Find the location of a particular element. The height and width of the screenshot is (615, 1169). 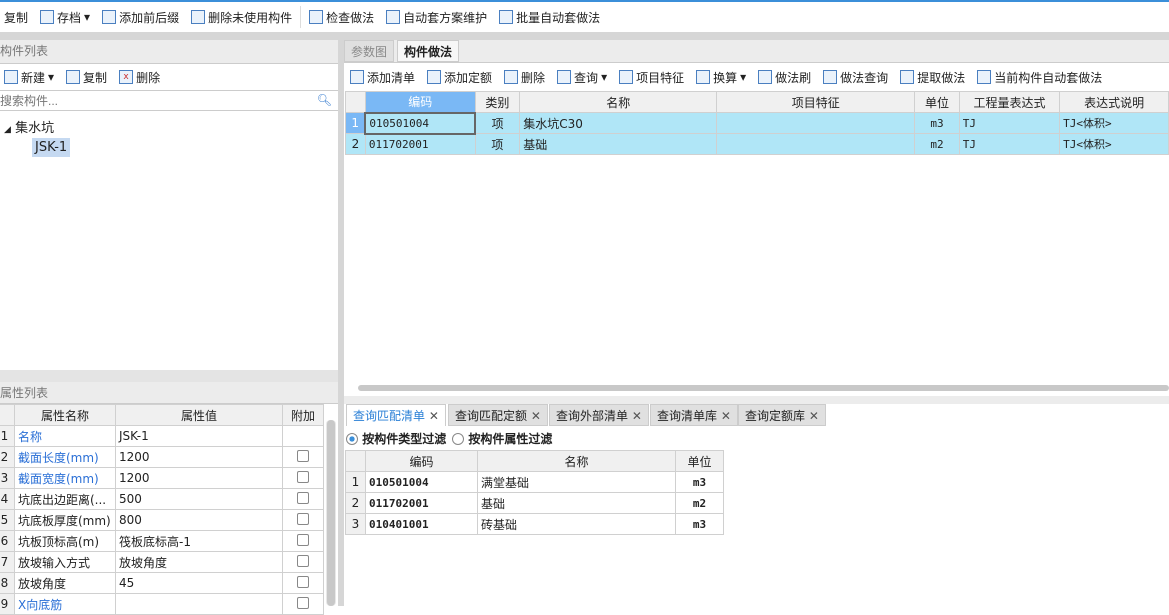

component-actions: 新建 ▾ 复制 x 删除 is located at coordinates (169, 77).